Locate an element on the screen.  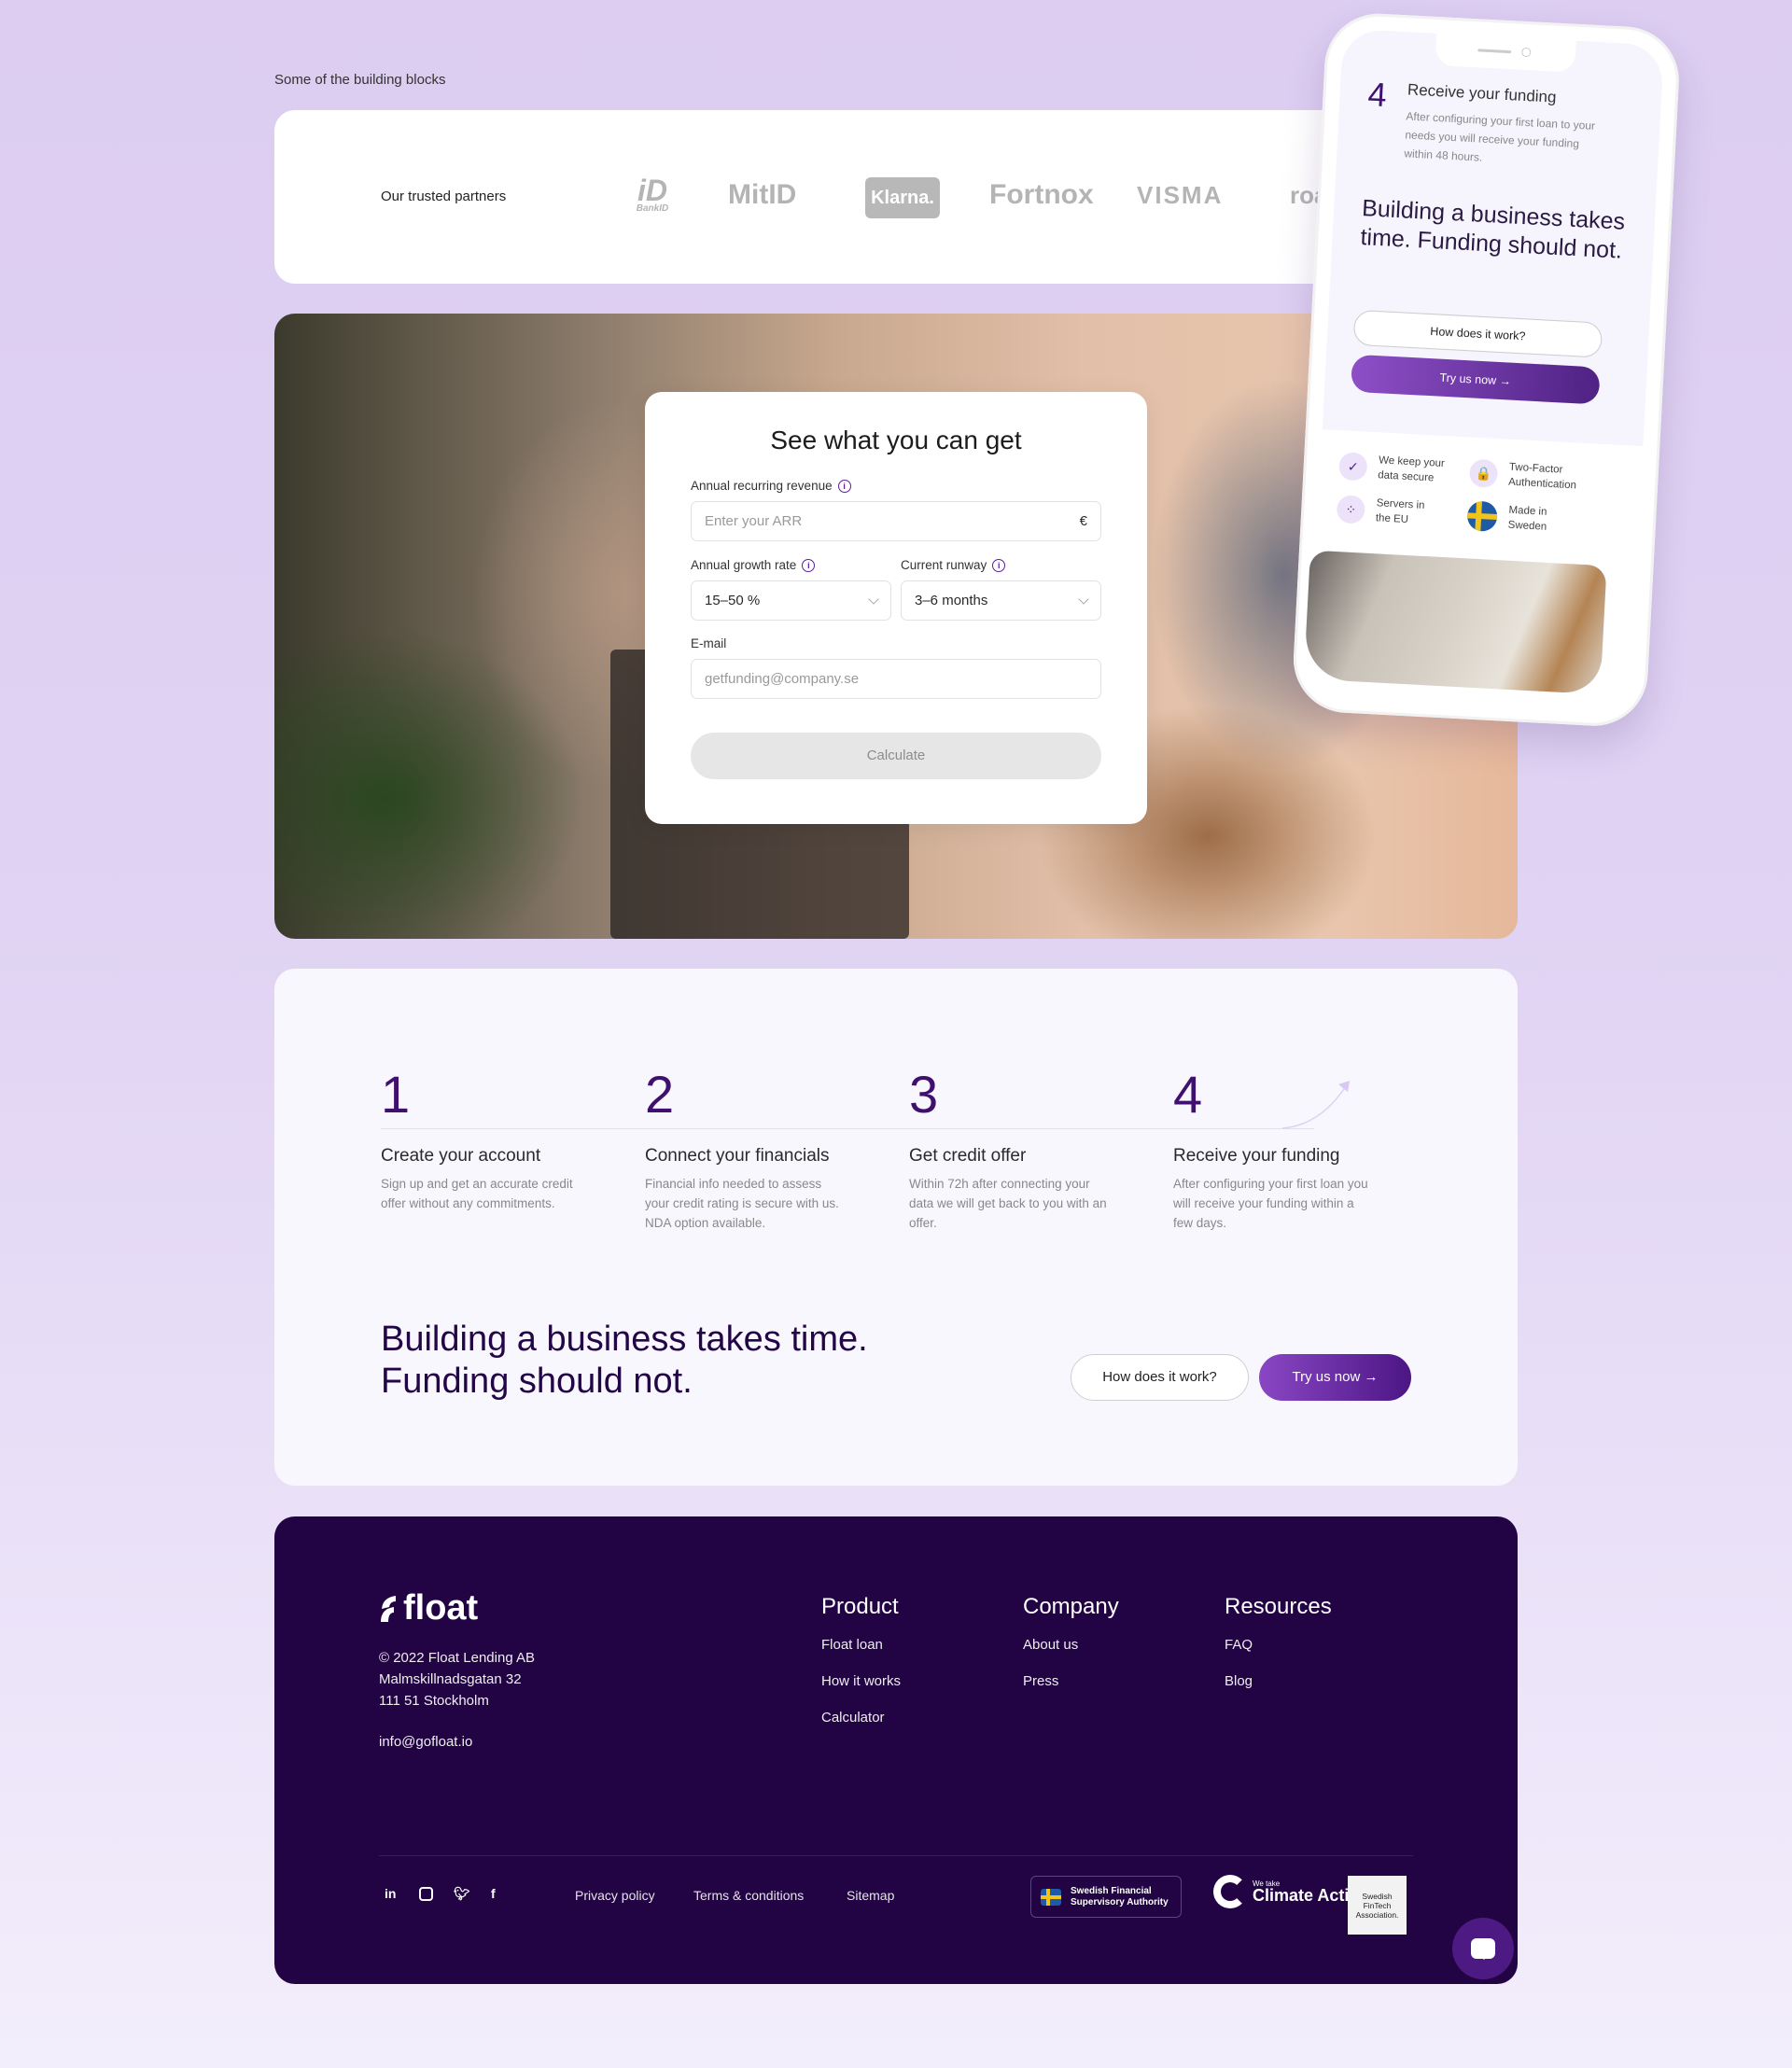
section-label: Some of the building blocks is located at coordinates (360, 80).